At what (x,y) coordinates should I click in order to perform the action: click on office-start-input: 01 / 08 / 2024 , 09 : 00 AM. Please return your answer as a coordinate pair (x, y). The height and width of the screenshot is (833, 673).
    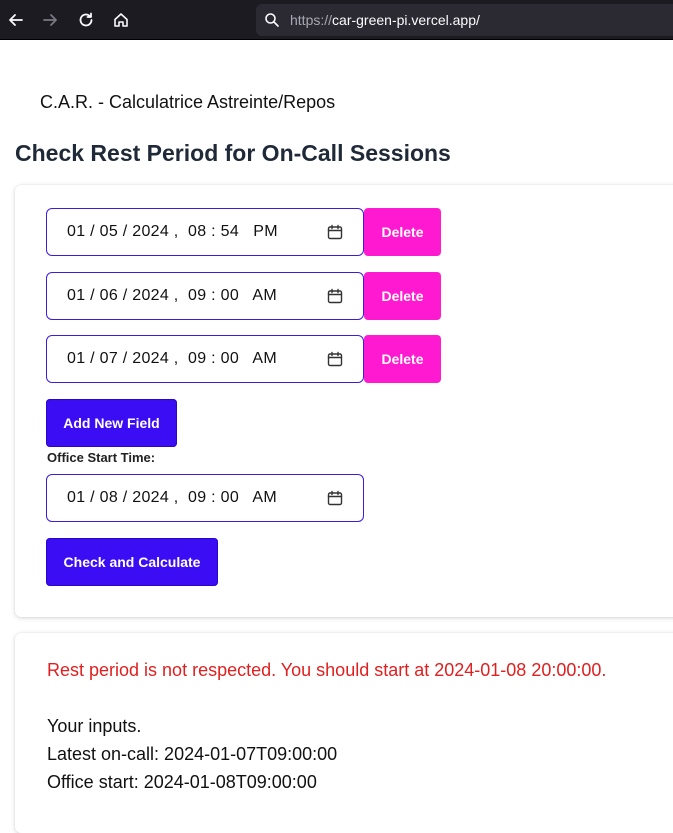
    Looking at the image, I should click on (205, 498).